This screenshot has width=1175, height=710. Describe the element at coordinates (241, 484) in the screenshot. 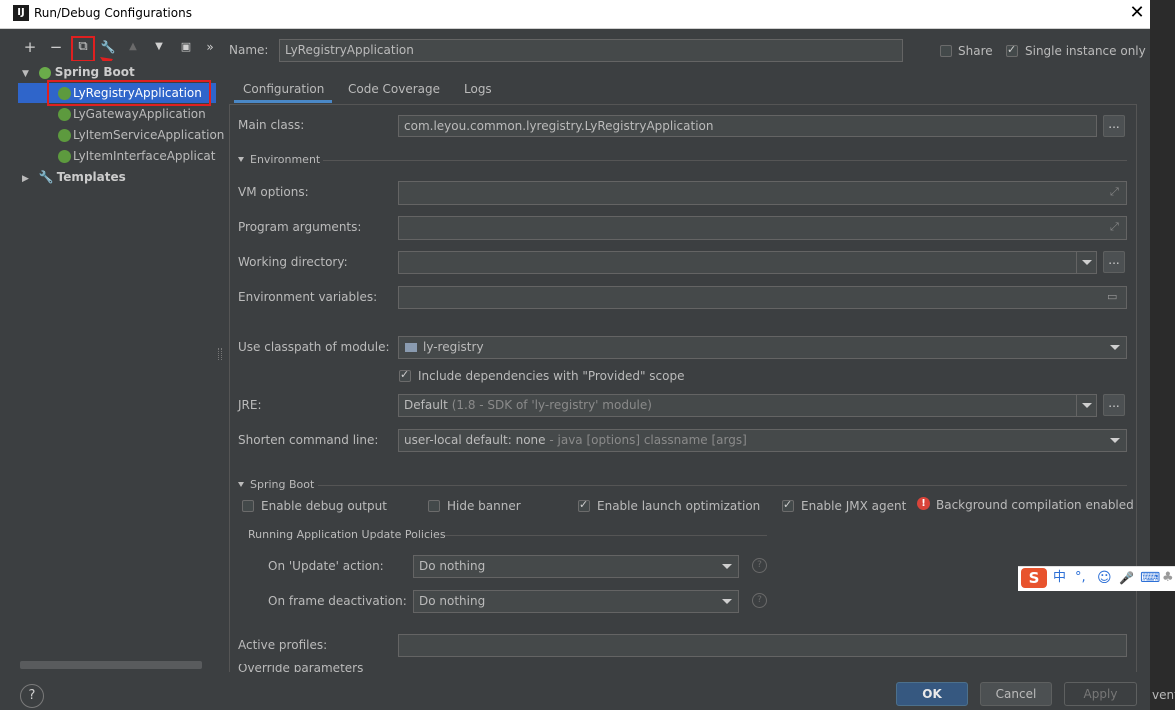

I see `collapse-spring-boot-icon` at that location.